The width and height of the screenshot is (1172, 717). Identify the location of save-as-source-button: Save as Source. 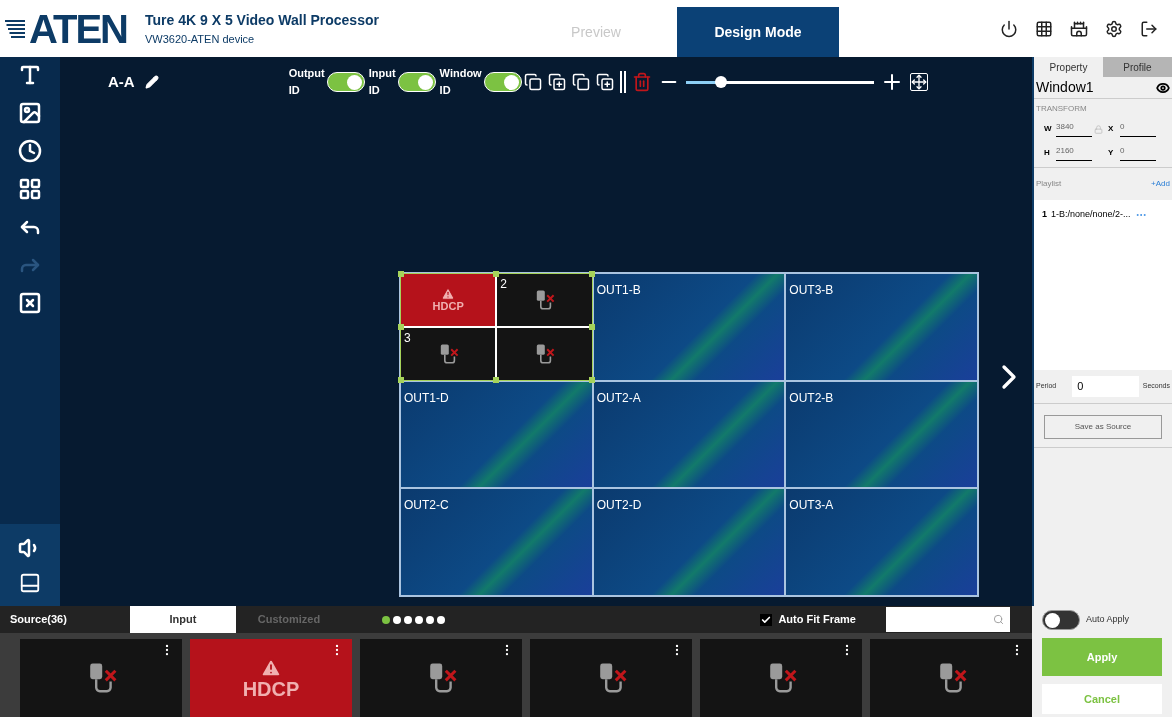
(1103, 426).